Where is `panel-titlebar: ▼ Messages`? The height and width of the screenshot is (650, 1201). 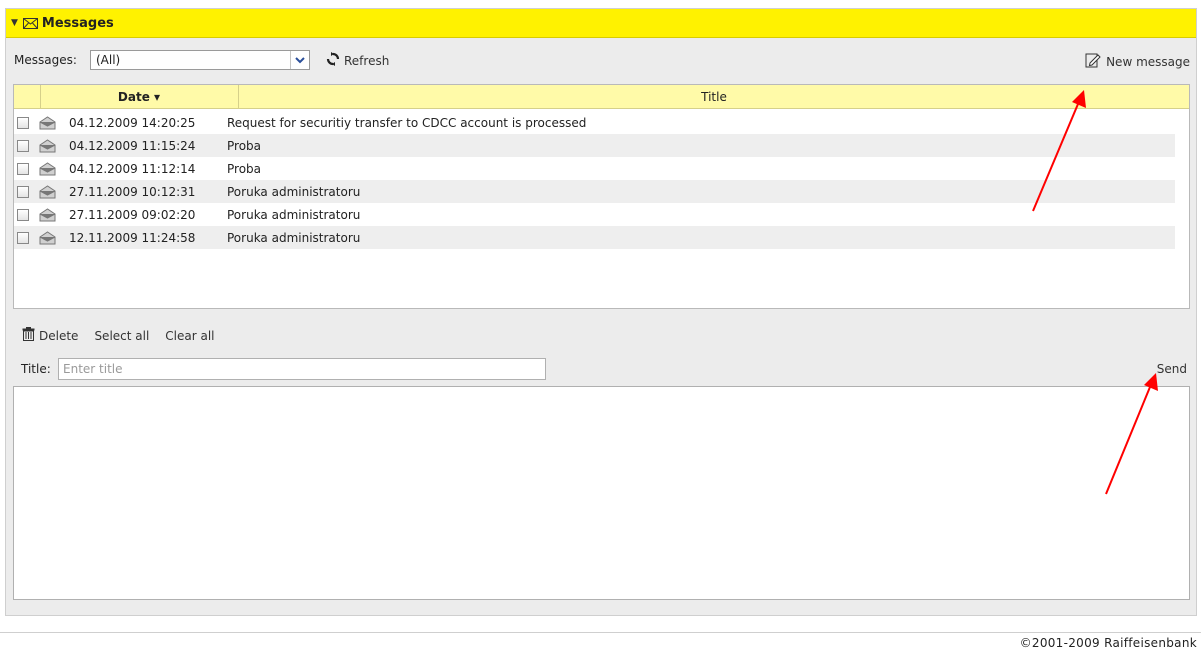
panel-titlebar: ▼ Messages is located at coordinates (601, 23).